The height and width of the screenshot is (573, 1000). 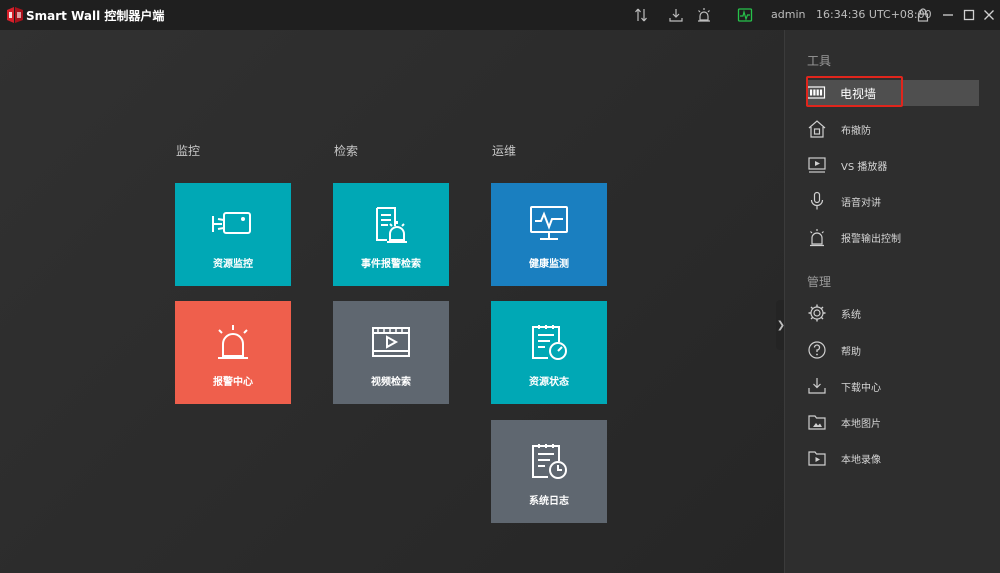 I want to click on tile-label: 视频检索, so click(x=391, y=382).